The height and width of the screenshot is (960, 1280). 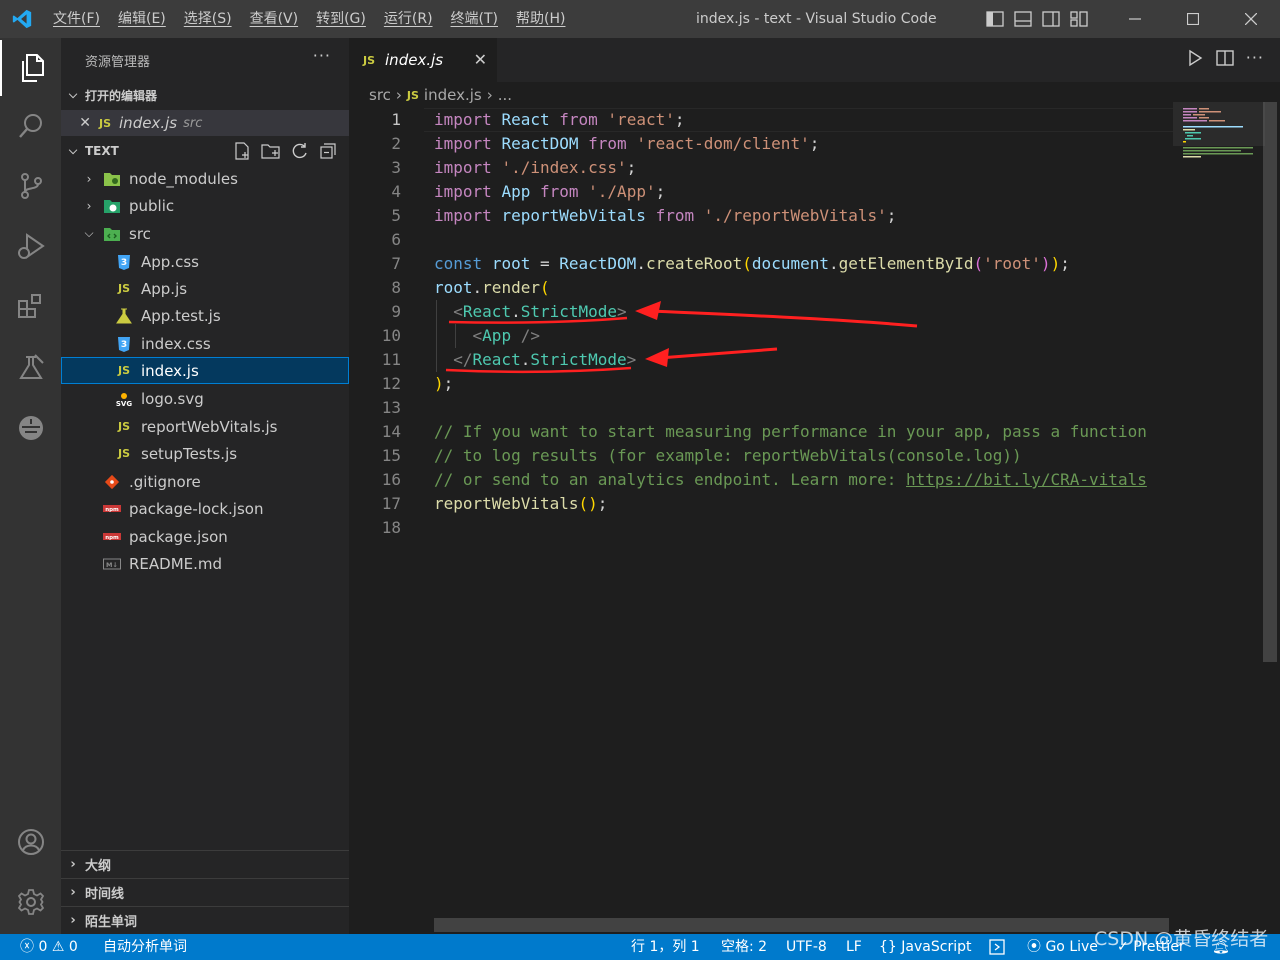 What do you see at coordinates (205, 864) in the screenshot?
I see `outline-section: › 大纲` at bounding box center [205, 864].